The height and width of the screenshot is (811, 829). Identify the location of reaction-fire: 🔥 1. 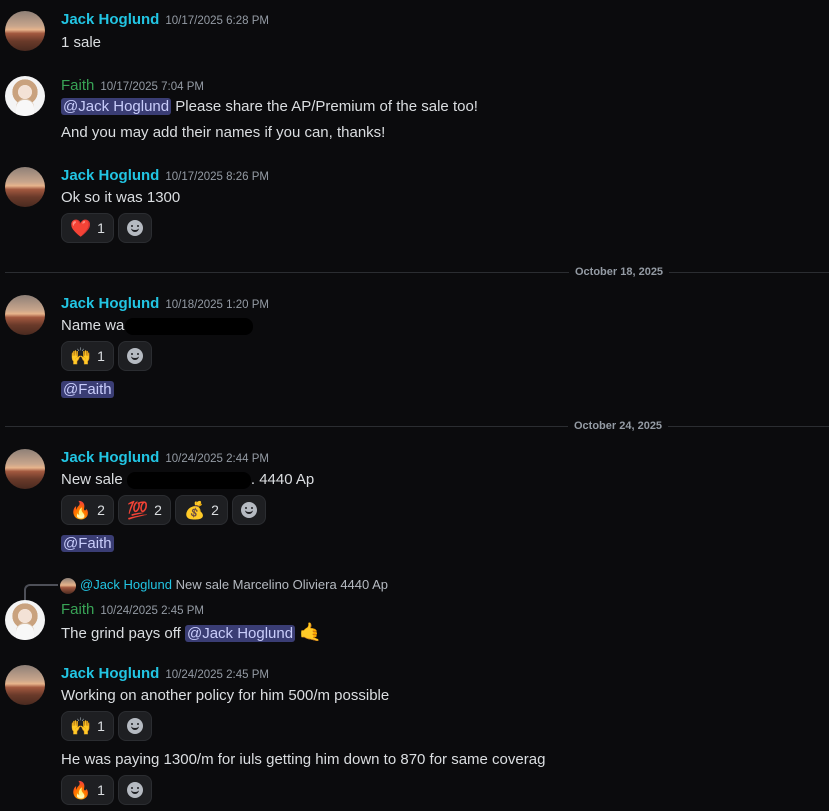
(87, 790).